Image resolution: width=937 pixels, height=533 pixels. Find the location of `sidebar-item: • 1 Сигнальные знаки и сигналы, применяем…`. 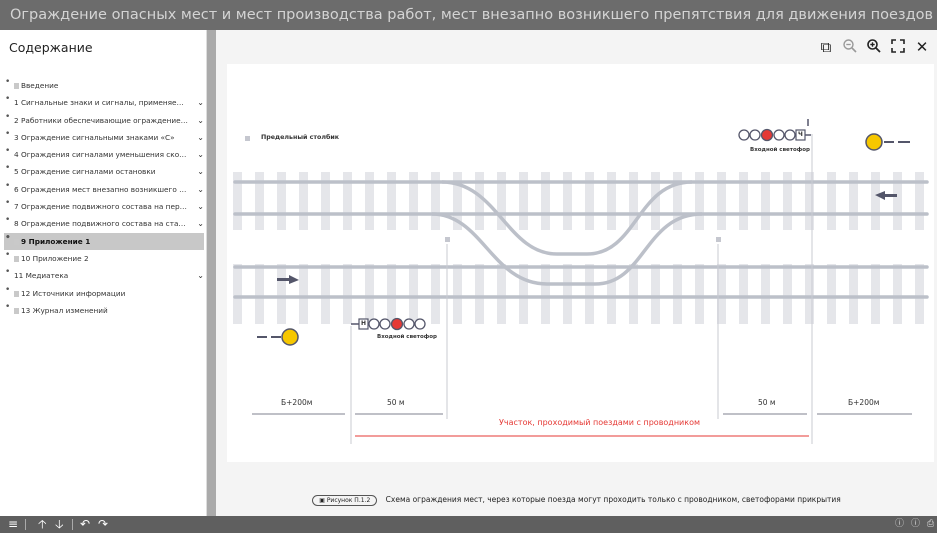

sidebar-item: • 1 Сигнальные знаки и сигналы, применяем… is located at coordinates (103, 102).